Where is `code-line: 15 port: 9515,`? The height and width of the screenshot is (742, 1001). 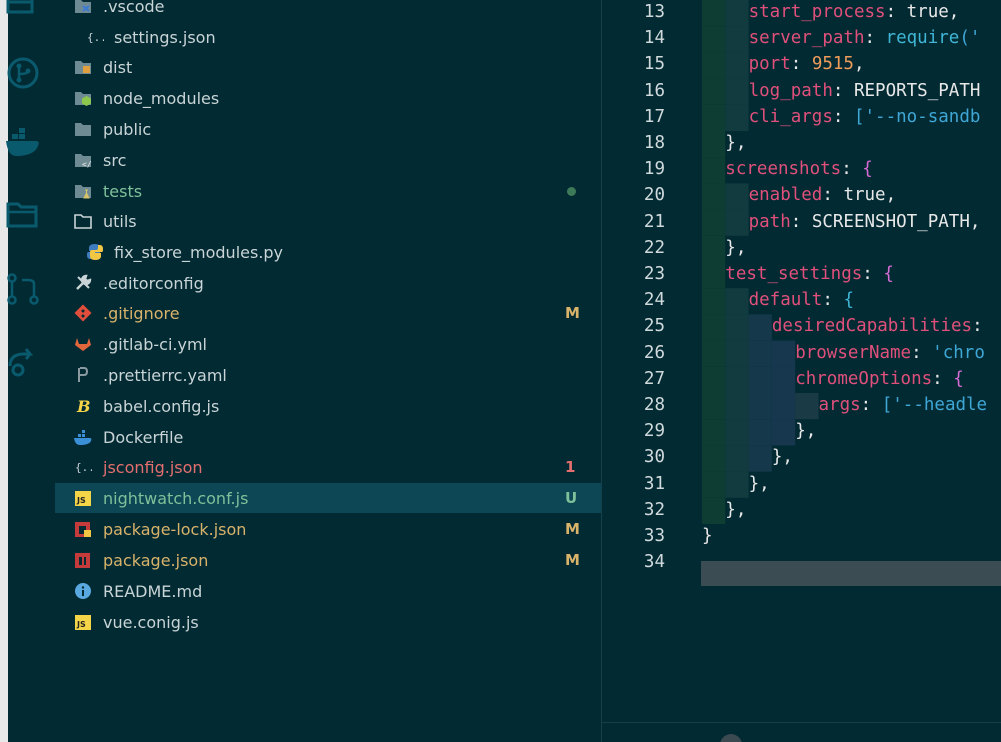 code-line: 15 port: 9515, is located at coordinates (801, 67).